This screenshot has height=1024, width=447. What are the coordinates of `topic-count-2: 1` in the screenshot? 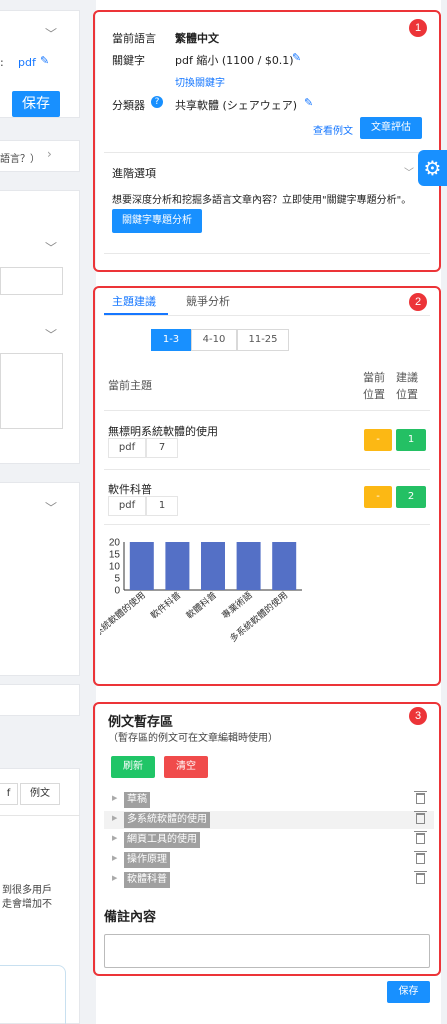 It's located at (162, 506).